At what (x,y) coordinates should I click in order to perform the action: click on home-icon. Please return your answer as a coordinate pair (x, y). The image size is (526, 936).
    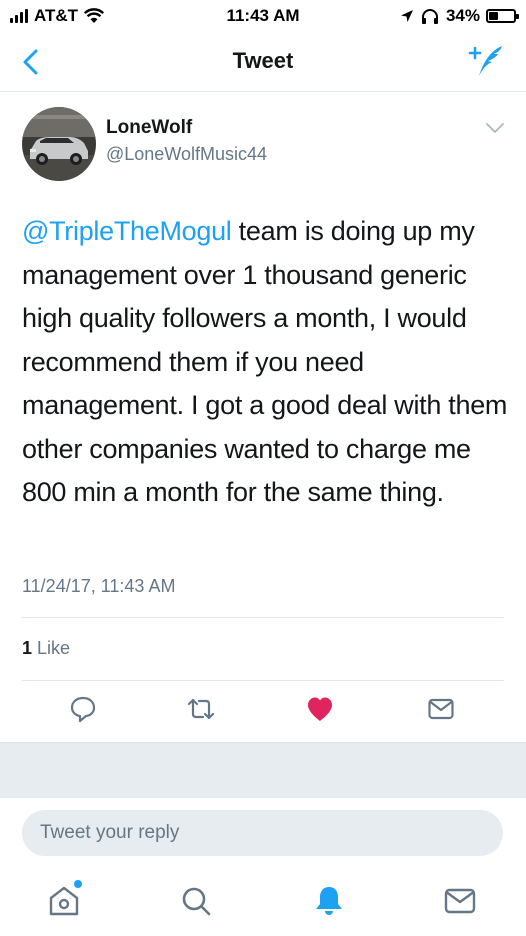
    Looking at the image, I should click on (64, 901).